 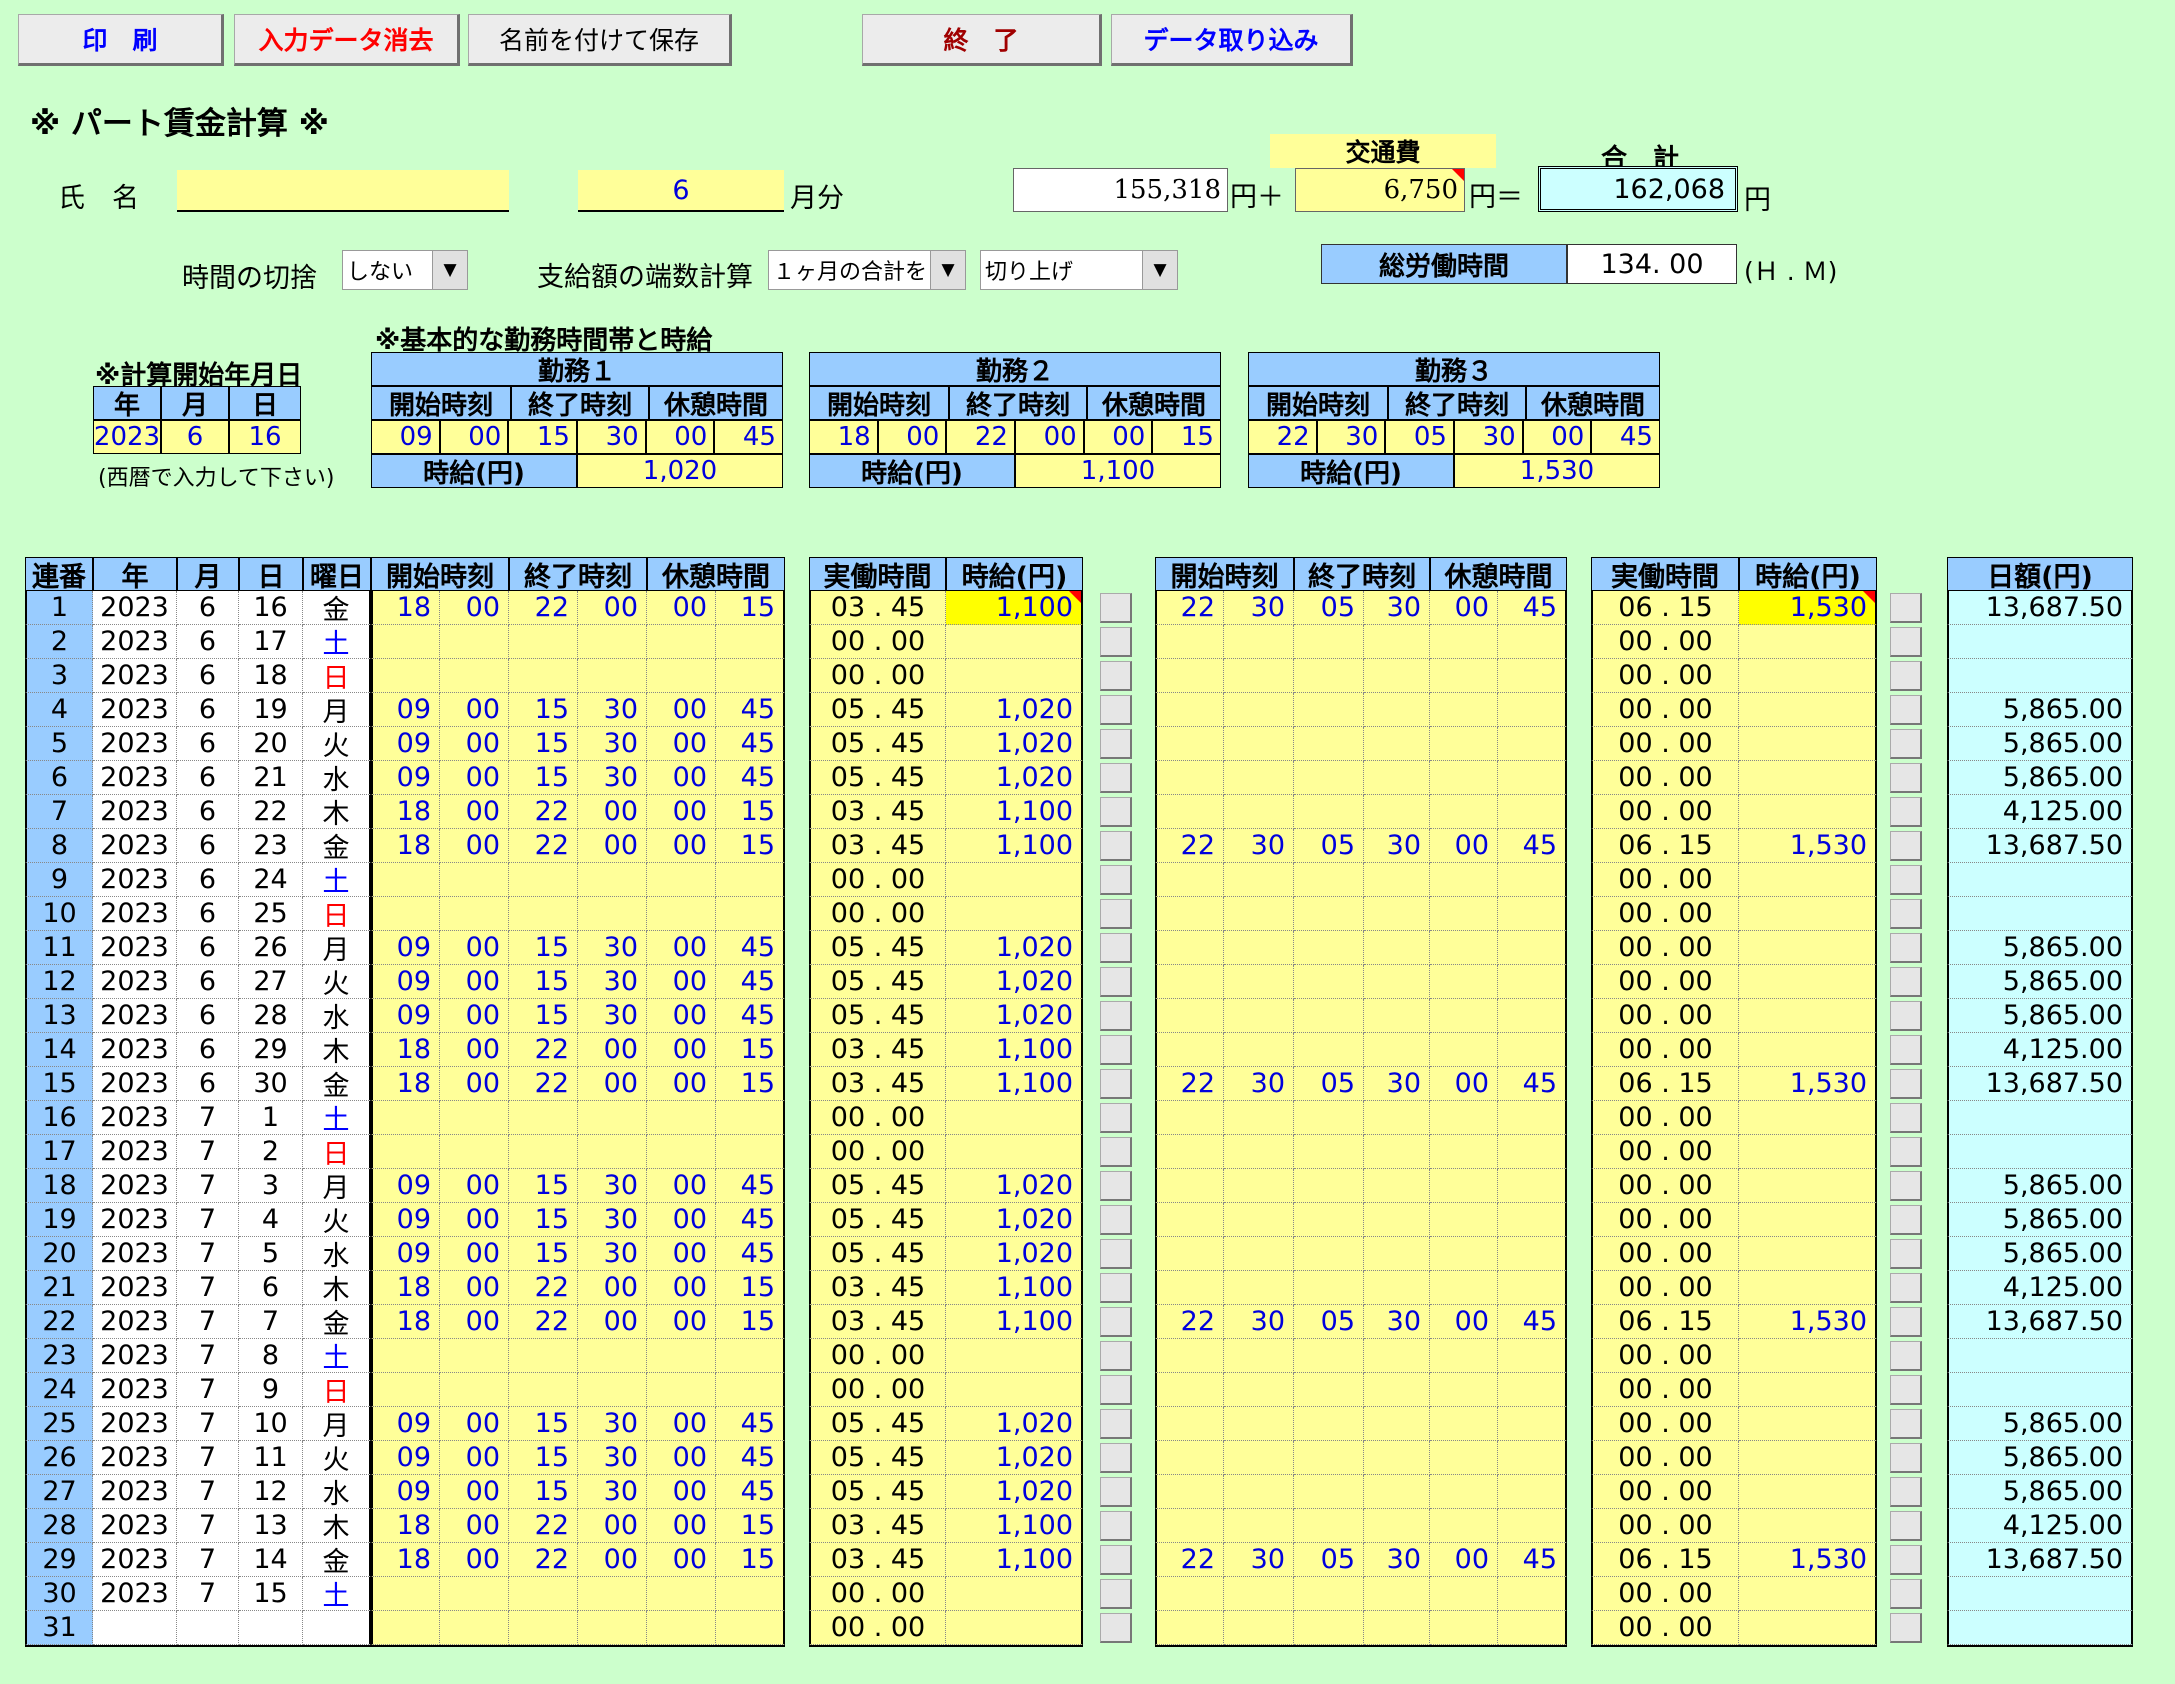 I want to click on shift-time-input: 00, so click(x=1557, y=437).